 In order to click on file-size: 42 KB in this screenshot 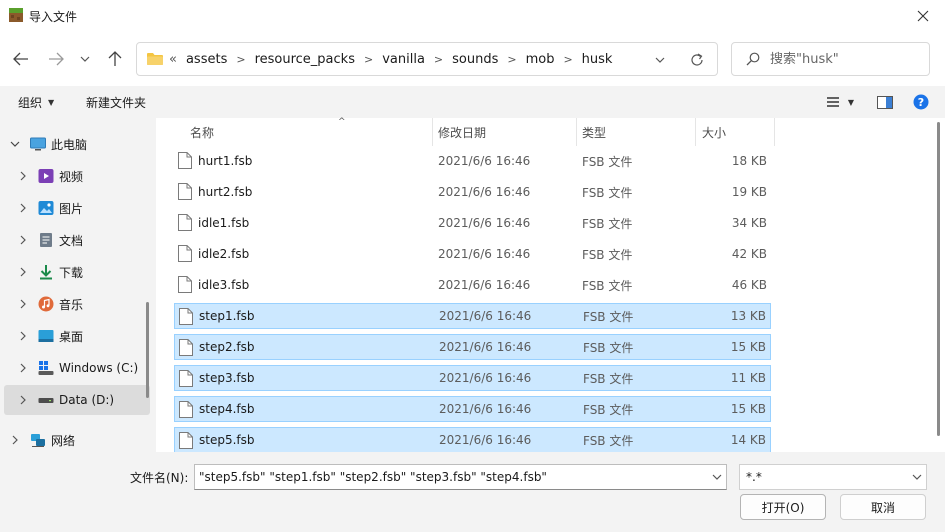, I will do `click(749, 254)`.